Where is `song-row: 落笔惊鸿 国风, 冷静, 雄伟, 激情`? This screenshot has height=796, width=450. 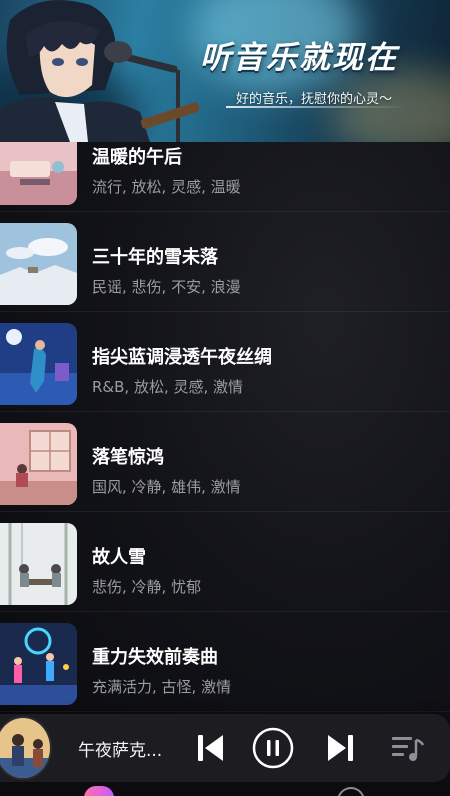
song-row: 落笔惊鸿 国风, 冷静, 雄伟, 激情 is located at coordinates (225, 462).